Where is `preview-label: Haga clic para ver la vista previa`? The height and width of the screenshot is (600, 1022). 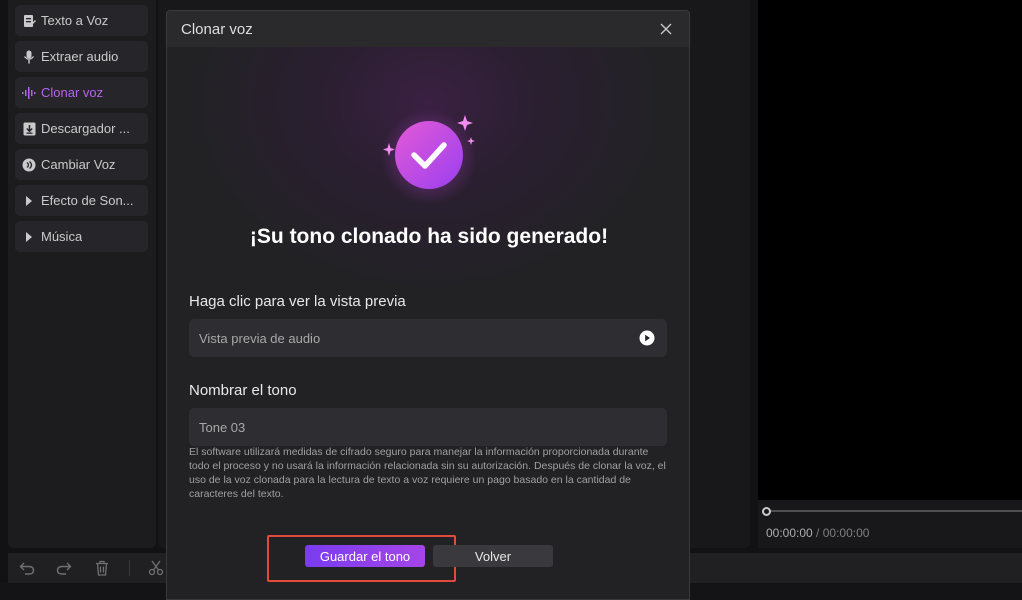
preview-label: Haga clic para ver la vista previa is located at coordinates (297, 301).